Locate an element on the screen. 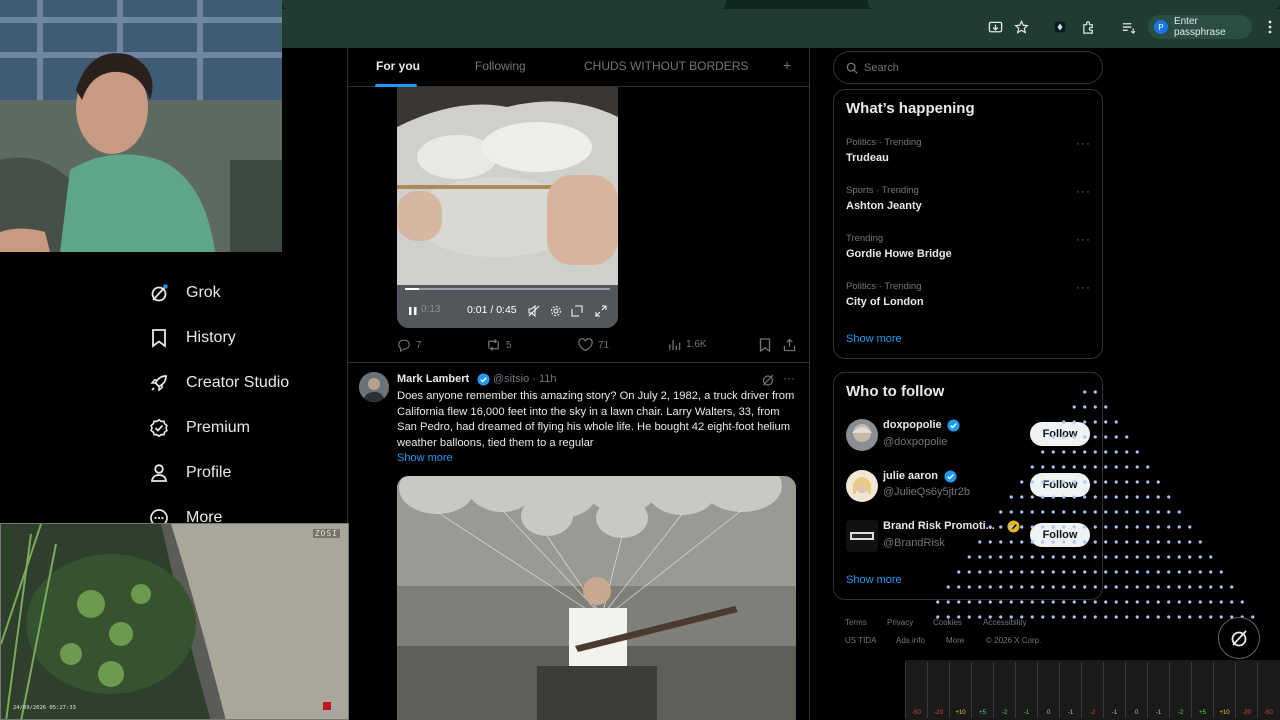  like-count: 71 is located at coordinates (604, 345).